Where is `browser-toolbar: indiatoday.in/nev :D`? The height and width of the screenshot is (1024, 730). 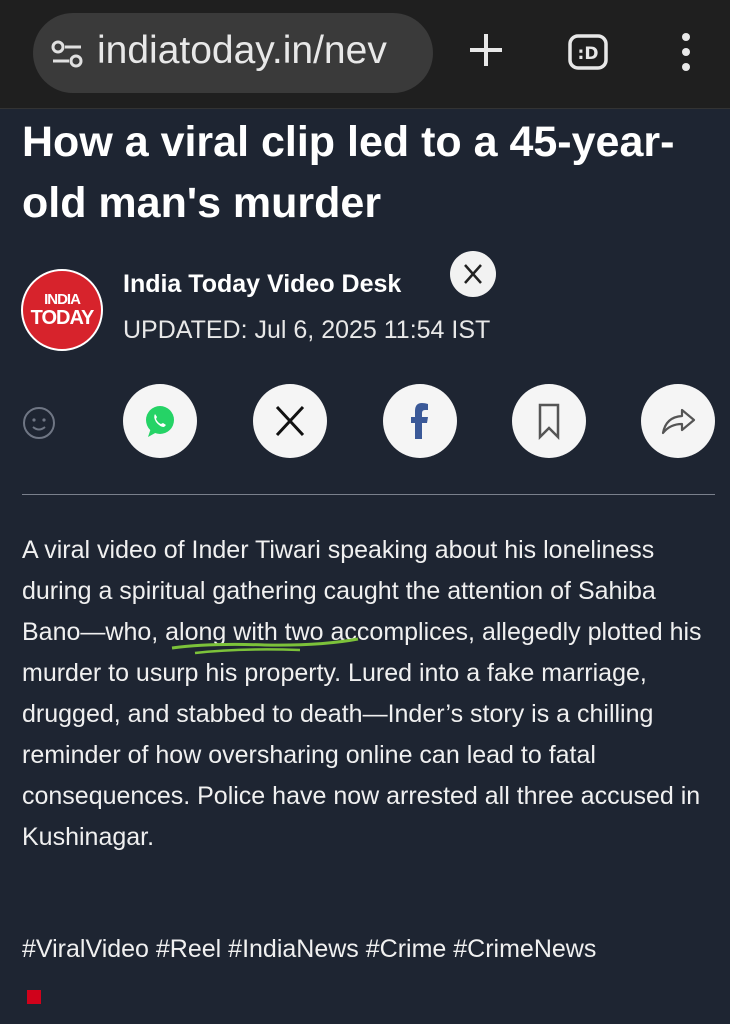
browser-toolbar: indiatoday.in/nev :D is located at coordinates (365, 54).